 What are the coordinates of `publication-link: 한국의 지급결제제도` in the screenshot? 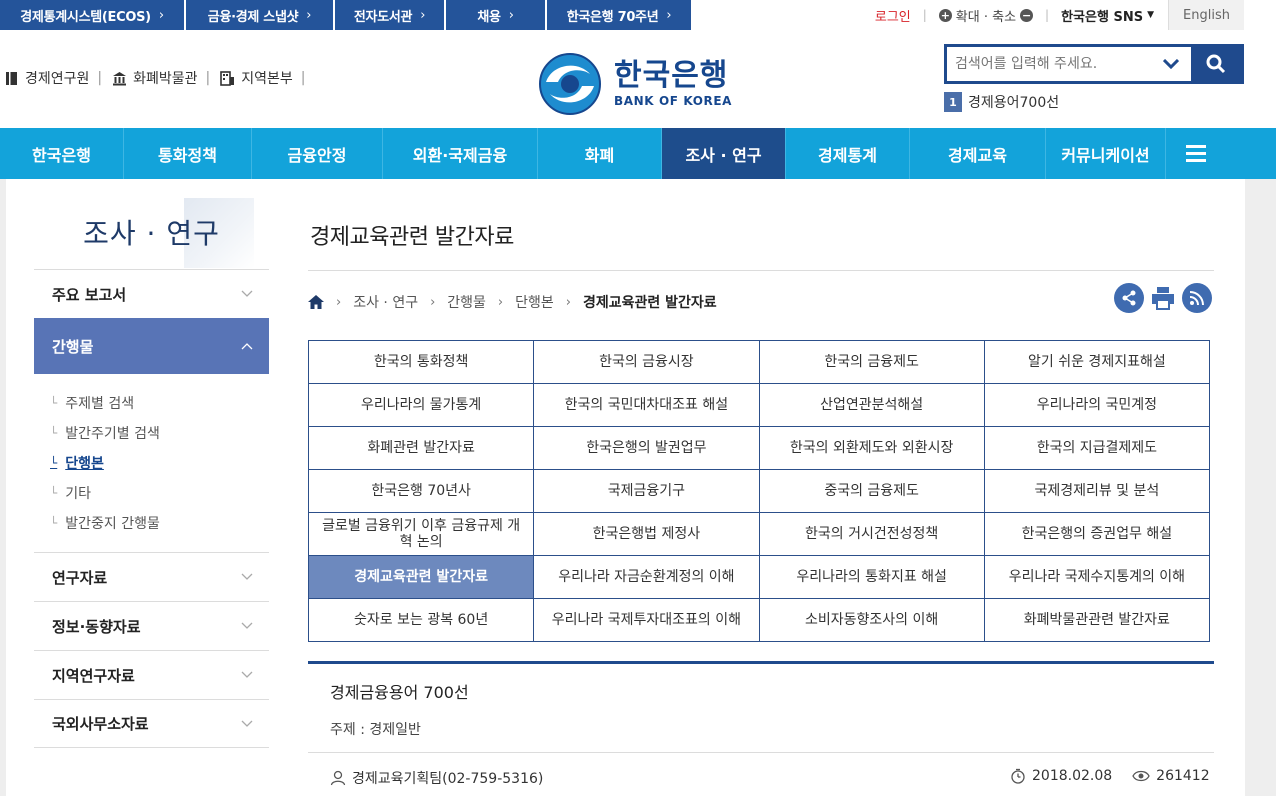 It's located at (1097, 448).